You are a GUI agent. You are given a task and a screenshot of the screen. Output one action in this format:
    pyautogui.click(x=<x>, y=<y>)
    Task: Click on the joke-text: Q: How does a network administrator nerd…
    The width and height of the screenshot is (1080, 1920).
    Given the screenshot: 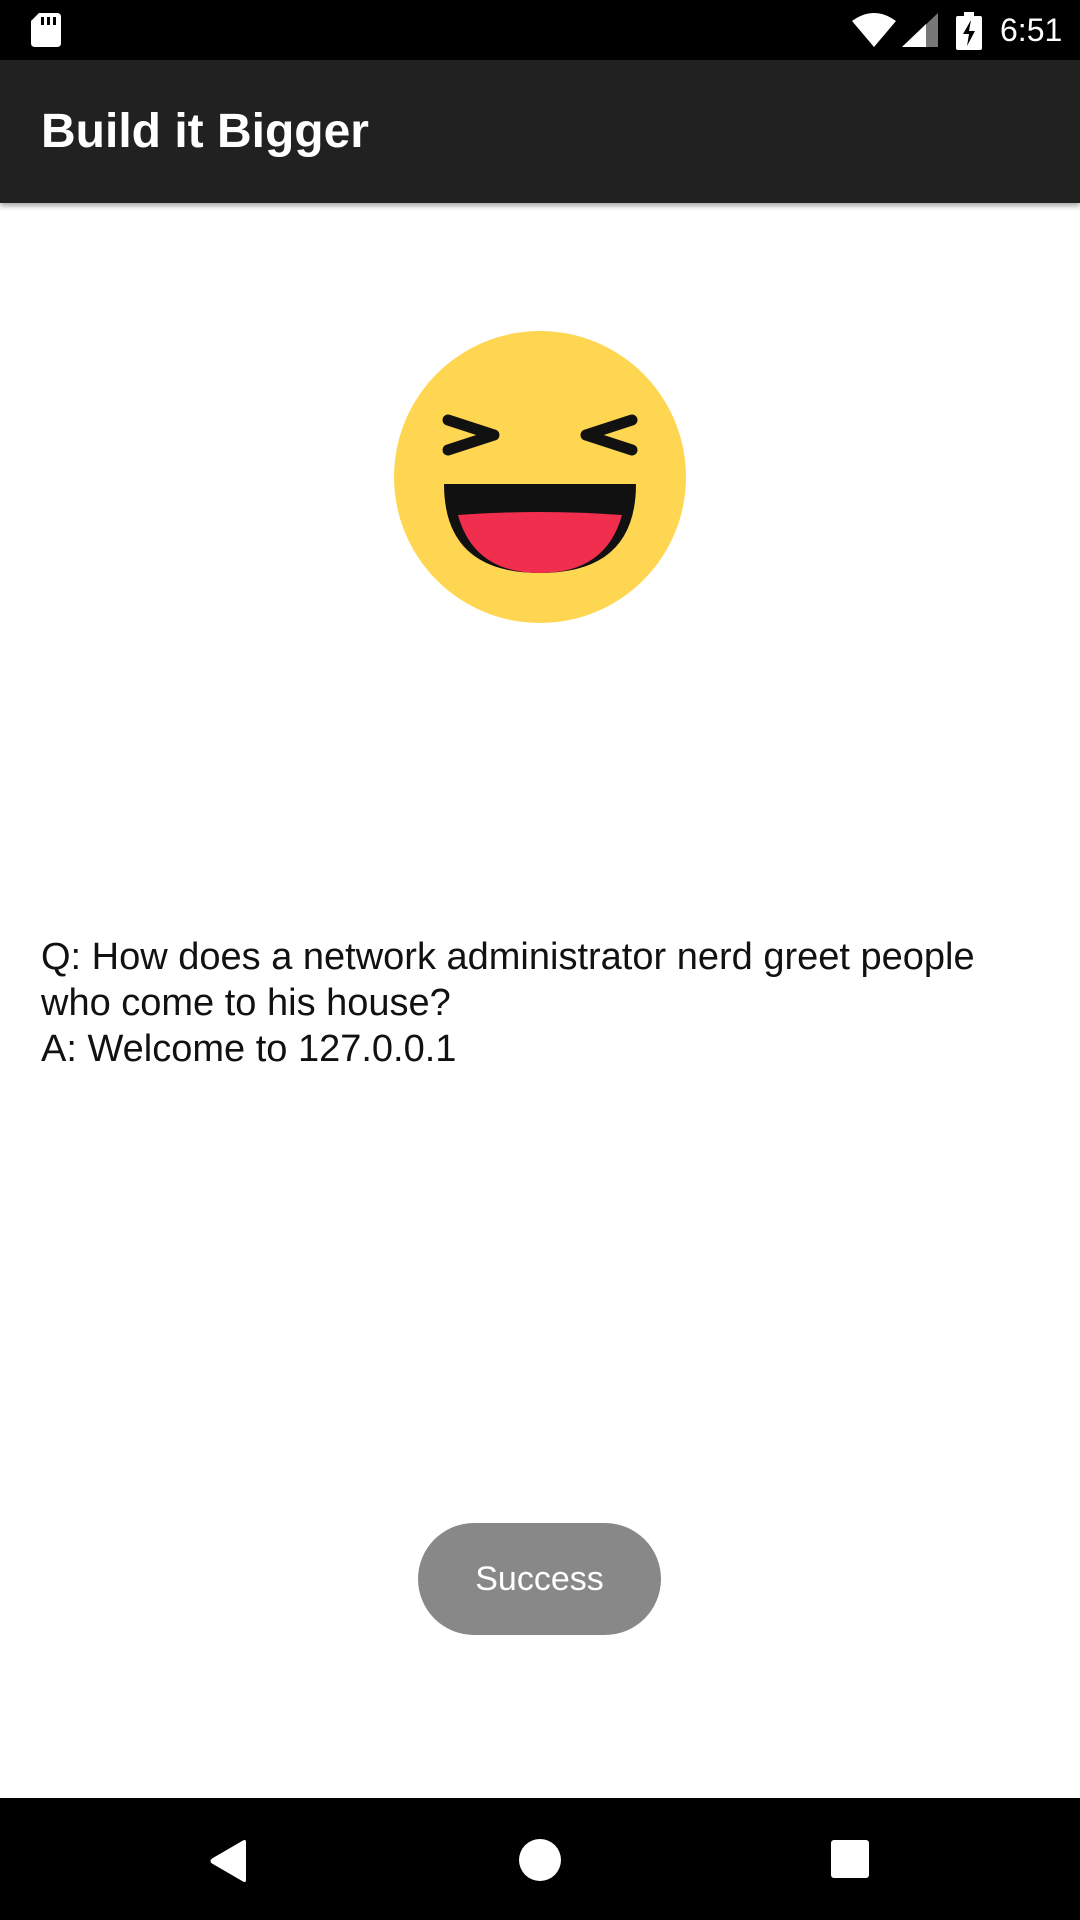 What is the action you would take?
    pyautogui.click(x=541, y=1003)
    